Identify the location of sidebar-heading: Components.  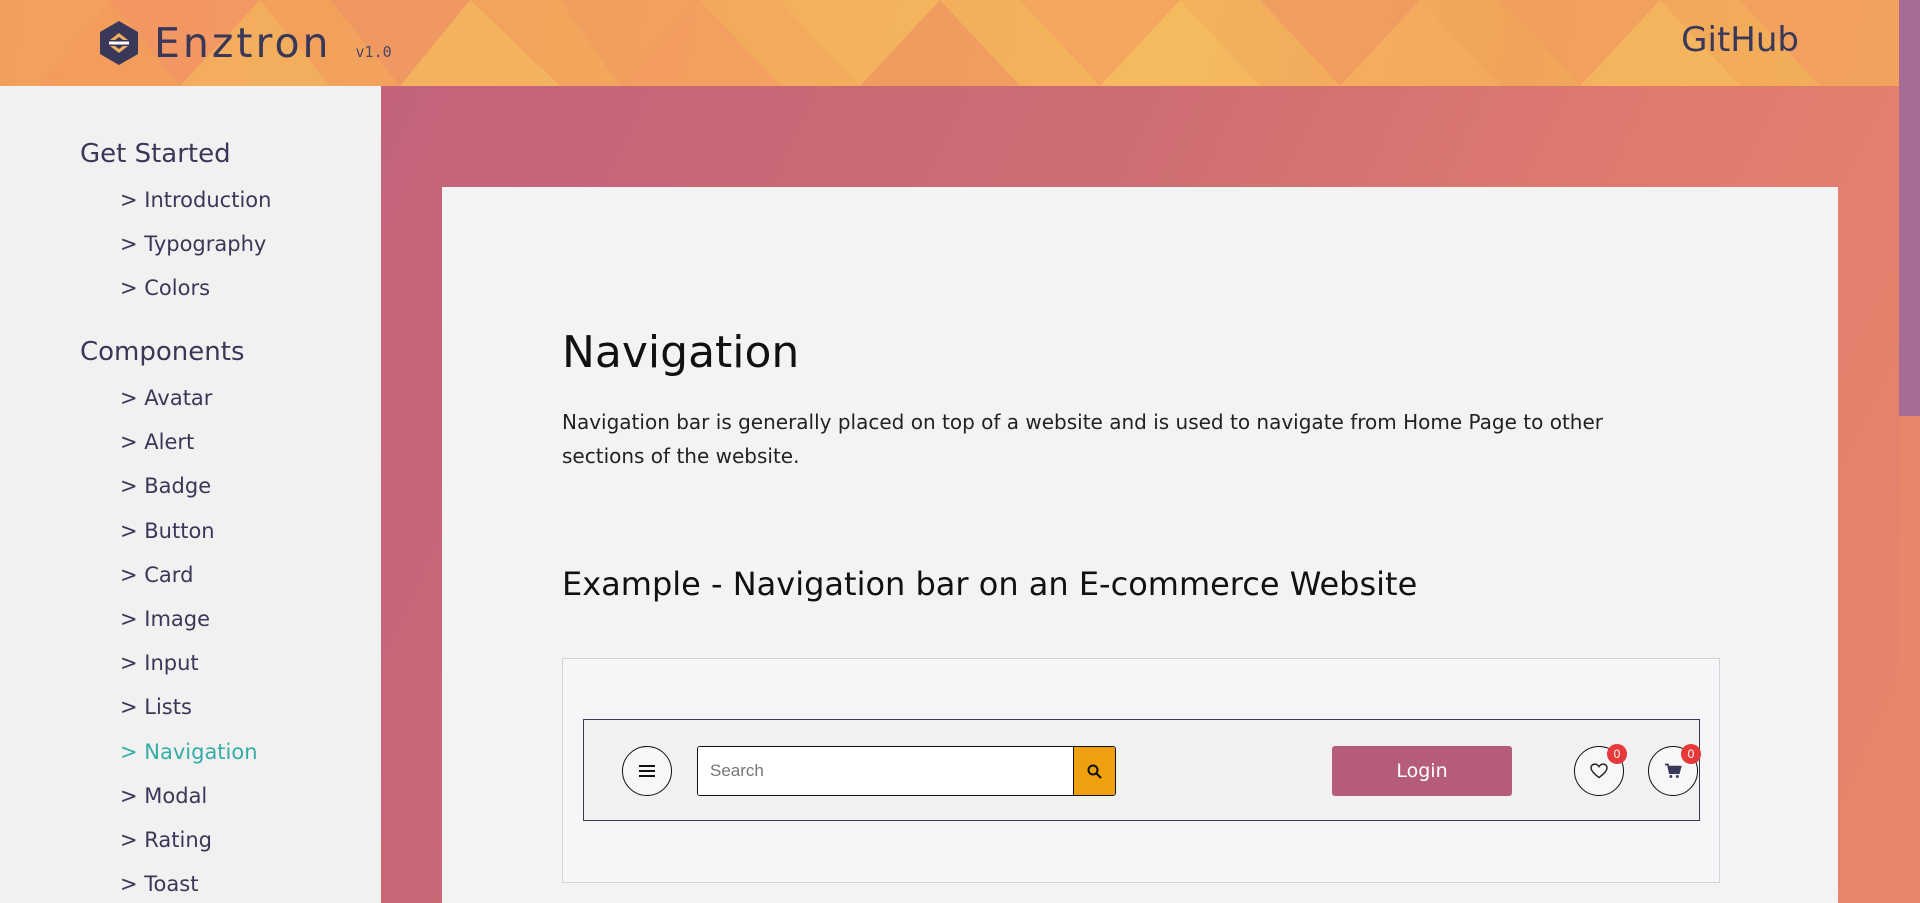
(162, 352).